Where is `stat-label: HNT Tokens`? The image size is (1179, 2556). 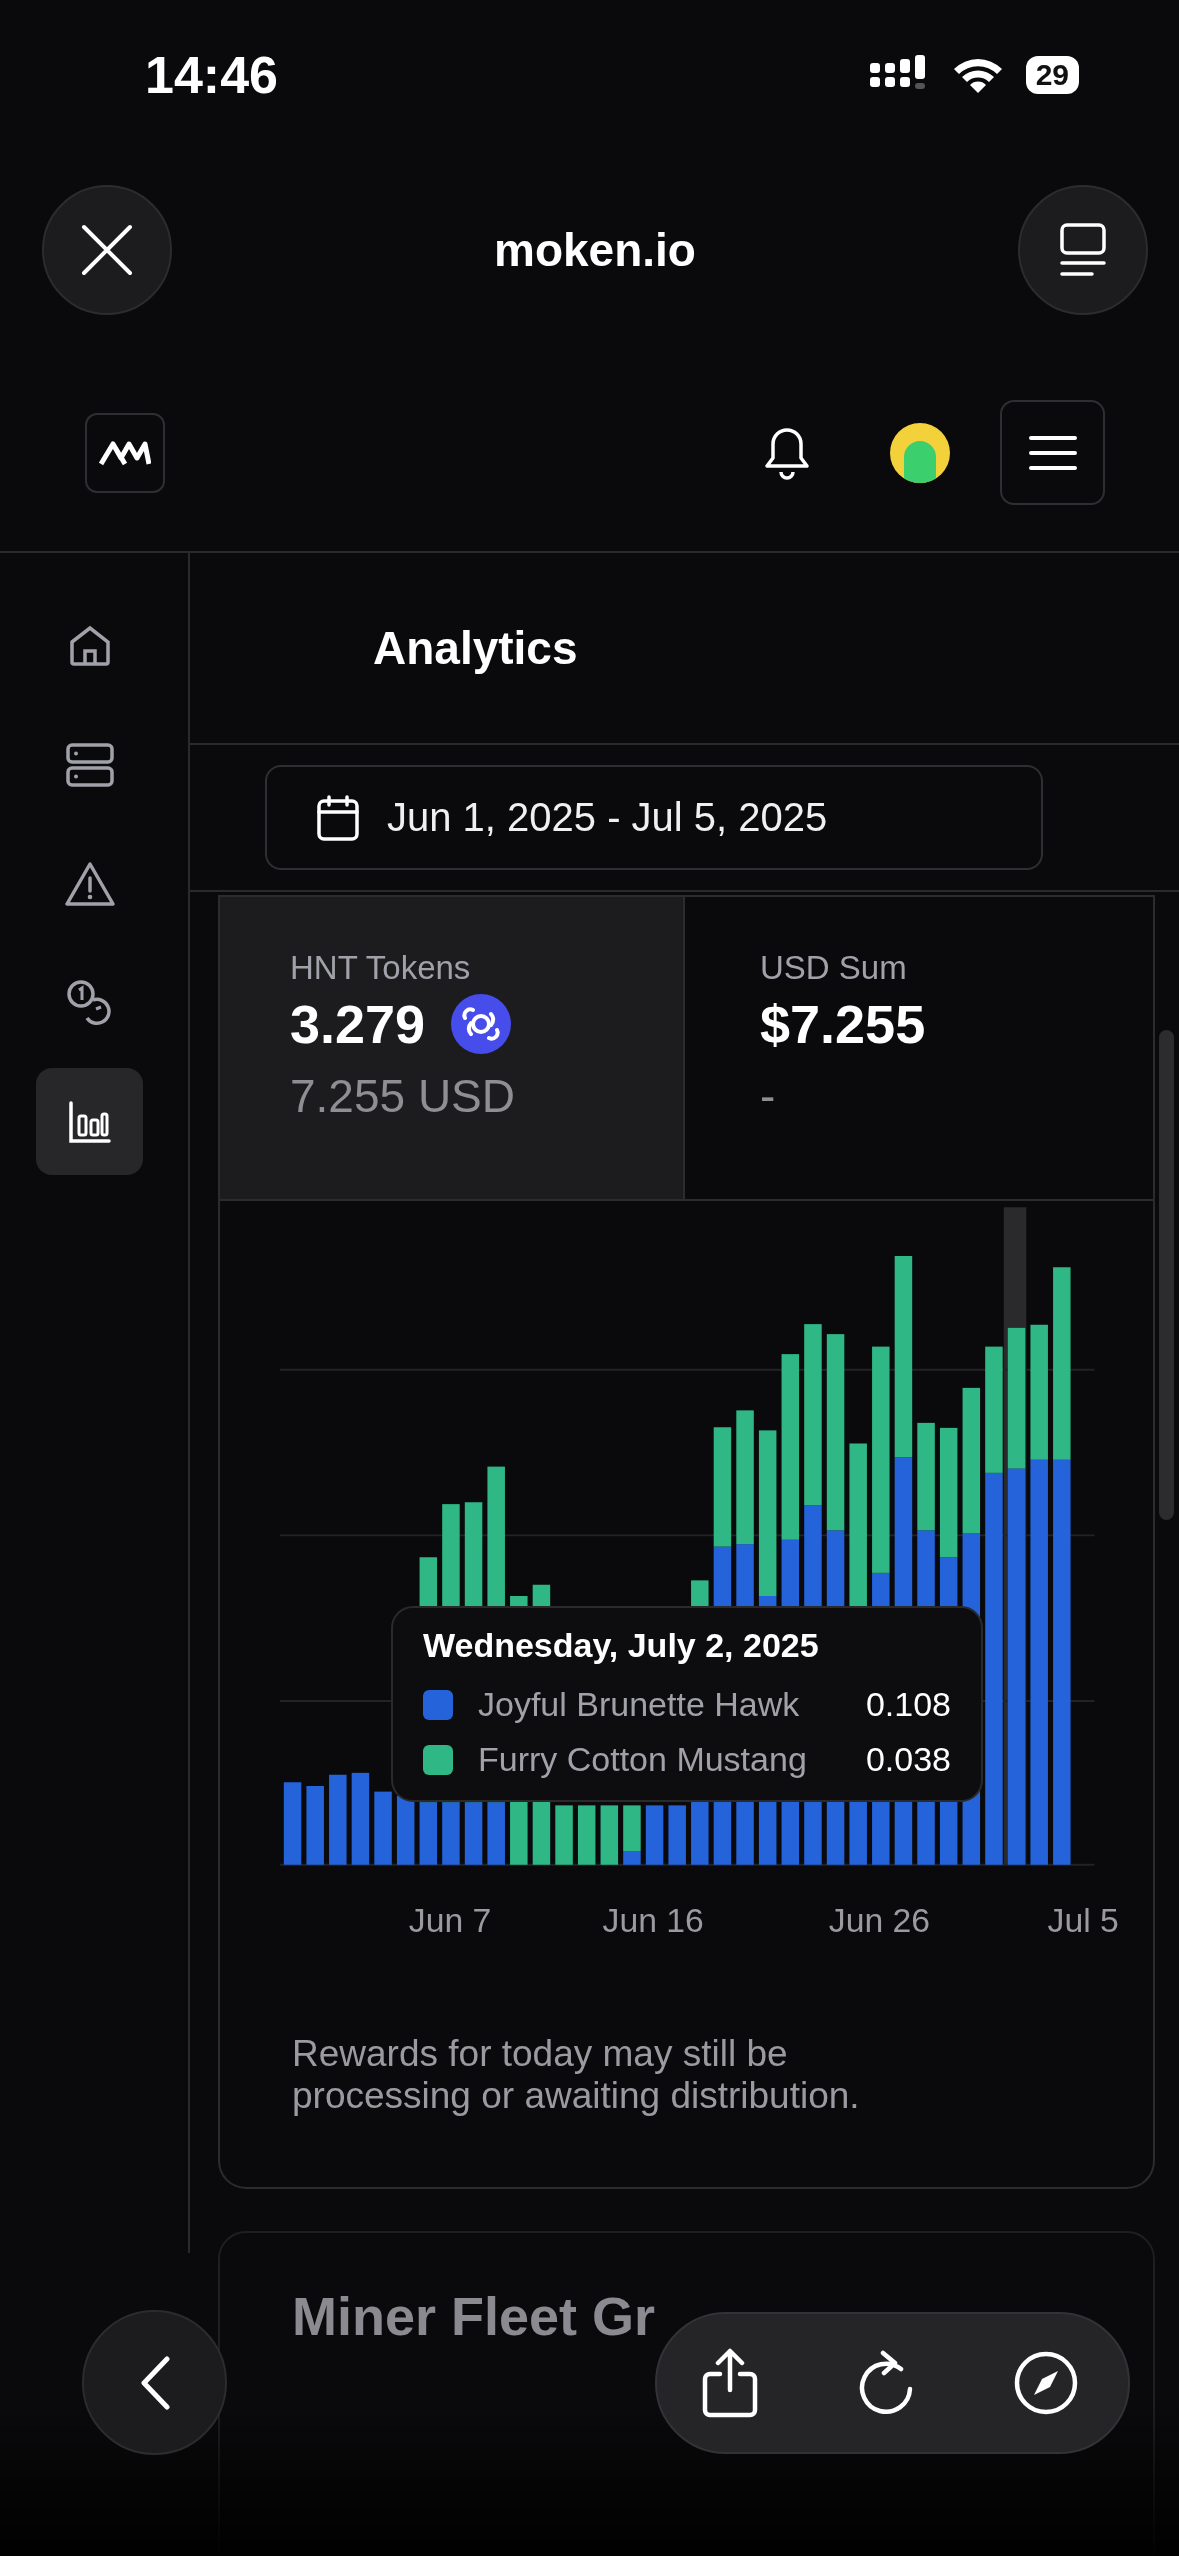 stat-label: HNT Tokens is located at coordinates (381, 968).